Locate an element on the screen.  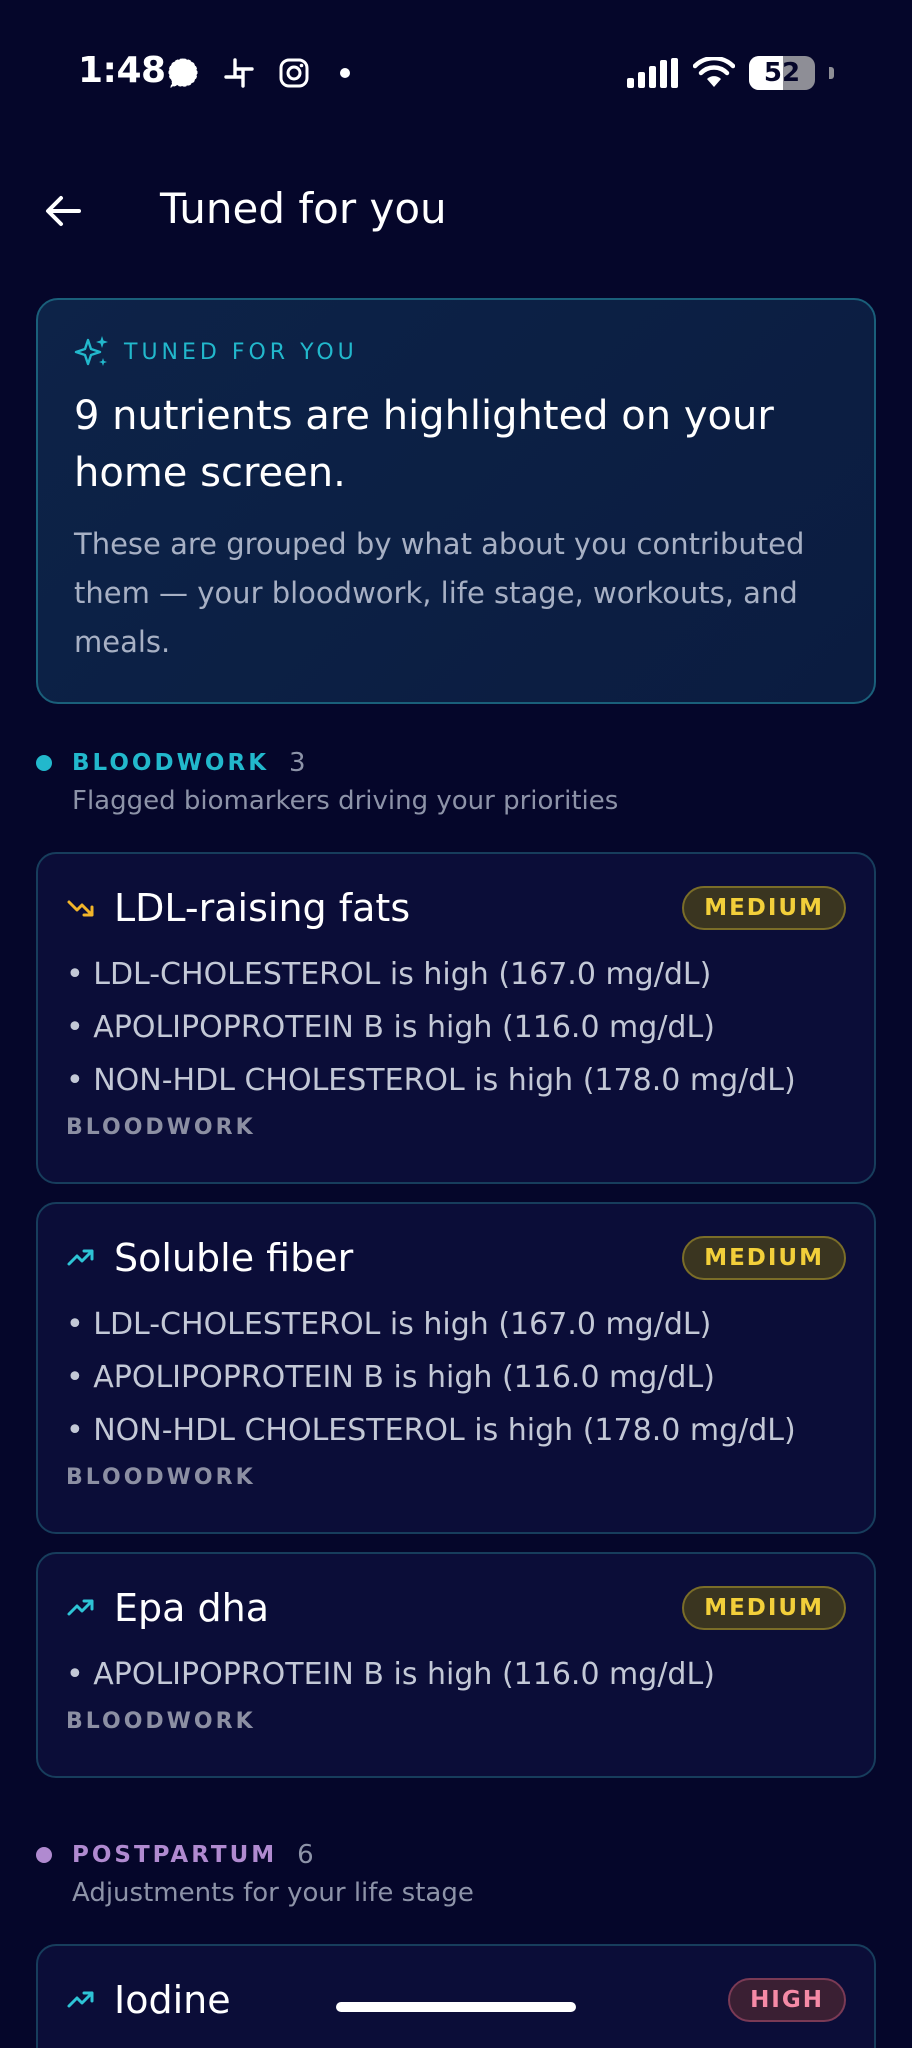
nutrient-card-iodine: Iodine HIGH is located at coordinates (456, 1996).